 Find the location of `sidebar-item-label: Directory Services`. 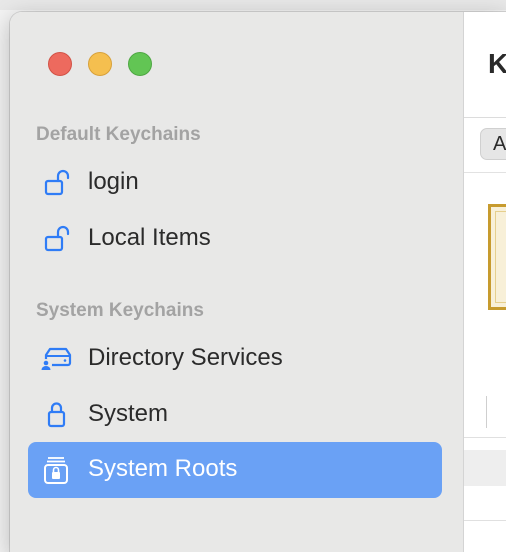

sidebar-item-label: Directory Services is located at coordinates (185, 357).